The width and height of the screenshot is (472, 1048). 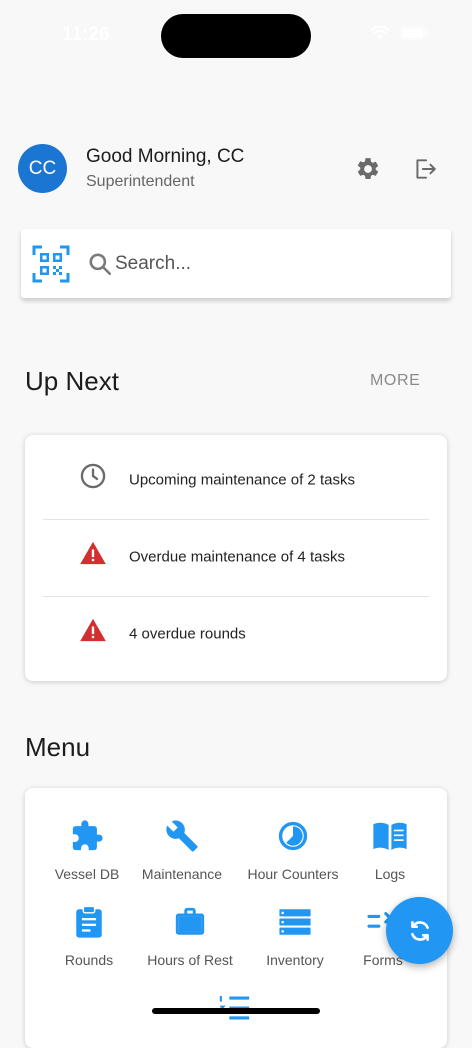 I want to click on menu-title: Menu, so click(x=58, y=747).